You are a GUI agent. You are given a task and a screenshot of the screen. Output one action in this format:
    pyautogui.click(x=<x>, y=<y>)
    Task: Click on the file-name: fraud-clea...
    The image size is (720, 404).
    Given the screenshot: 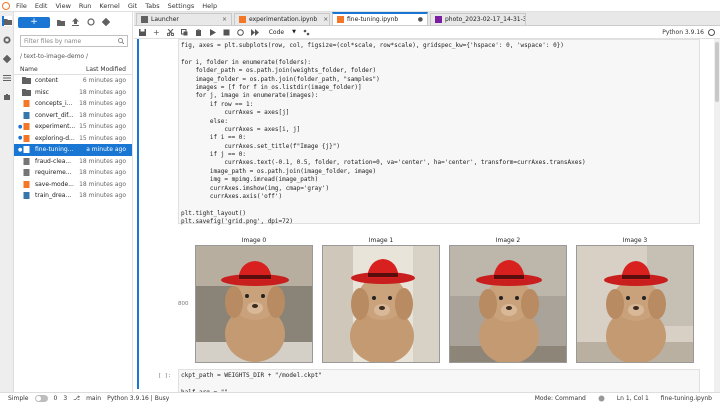 What is the action you would take?
    pyautogui.click(x=53, y=161)
    